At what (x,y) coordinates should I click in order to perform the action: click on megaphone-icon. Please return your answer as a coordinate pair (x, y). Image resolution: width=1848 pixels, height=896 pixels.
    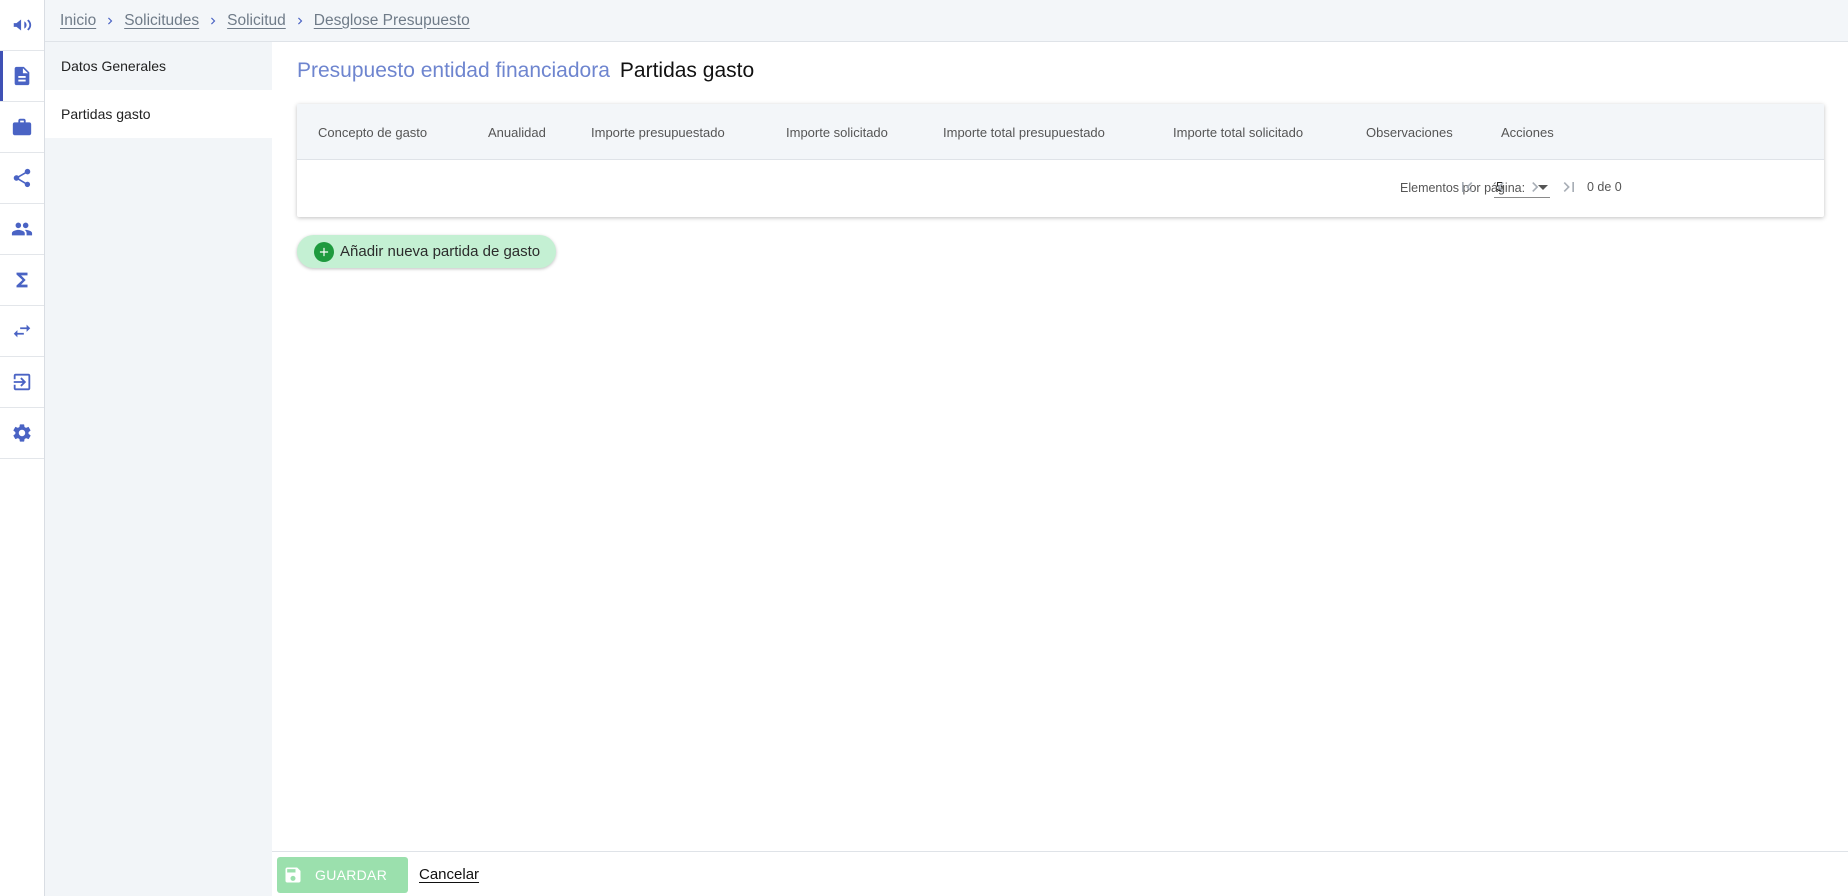
    Looking at the image, I should click on (22, 25).